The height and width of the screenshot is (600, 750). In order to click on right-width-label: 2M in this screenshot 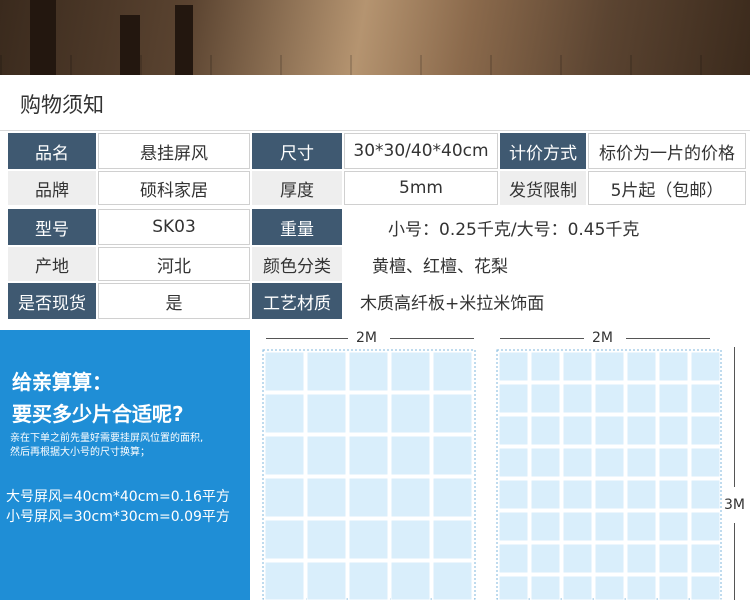, I will do `click(602, 338)`.